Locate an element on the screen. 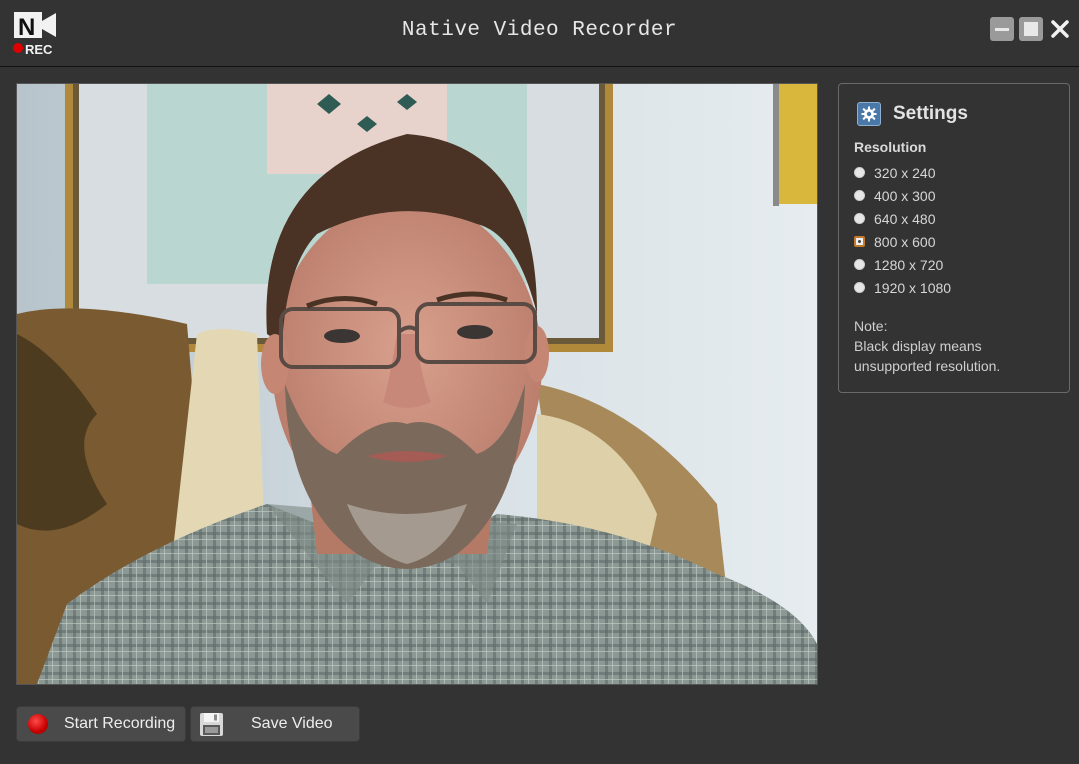 The width and height of the screenshot is (1079, 764). note-line-2: unsupported resolution. is located at coordinates (927, 366).